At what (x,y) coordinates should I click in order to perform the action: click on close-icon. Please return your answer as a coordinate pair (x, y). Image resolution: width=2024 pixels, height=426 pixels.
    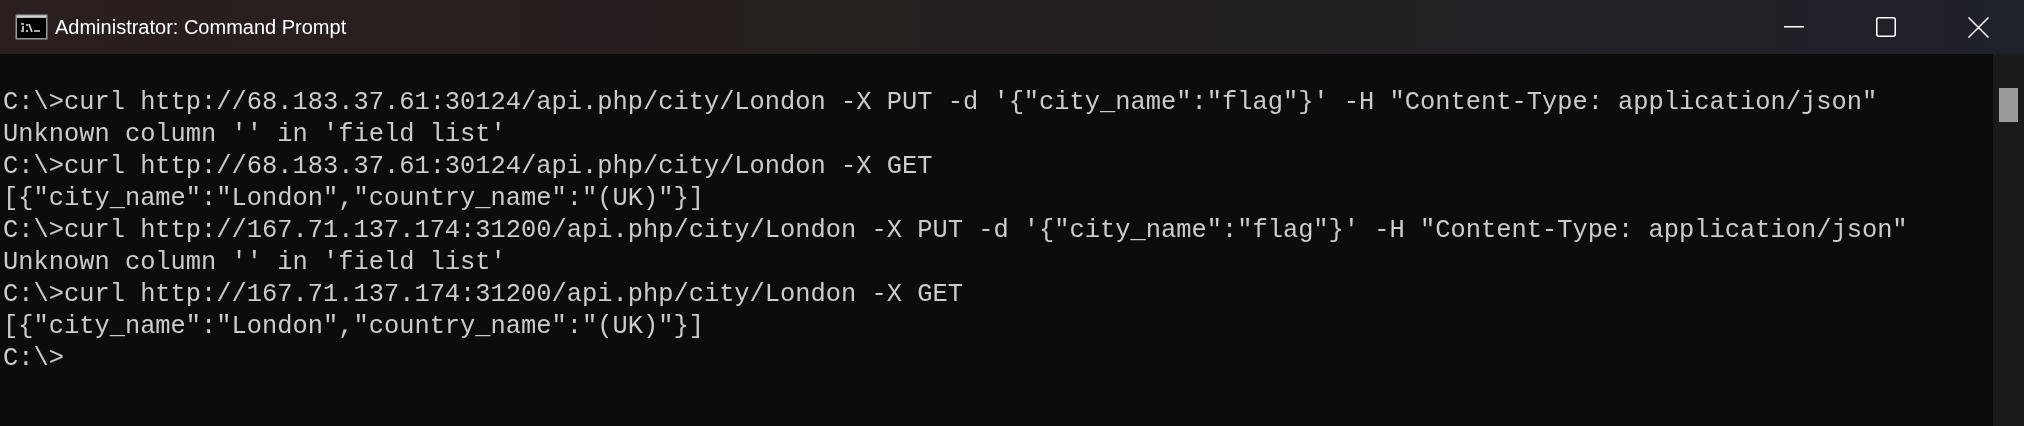
    Looking at the image, I should click on (1978, 27).